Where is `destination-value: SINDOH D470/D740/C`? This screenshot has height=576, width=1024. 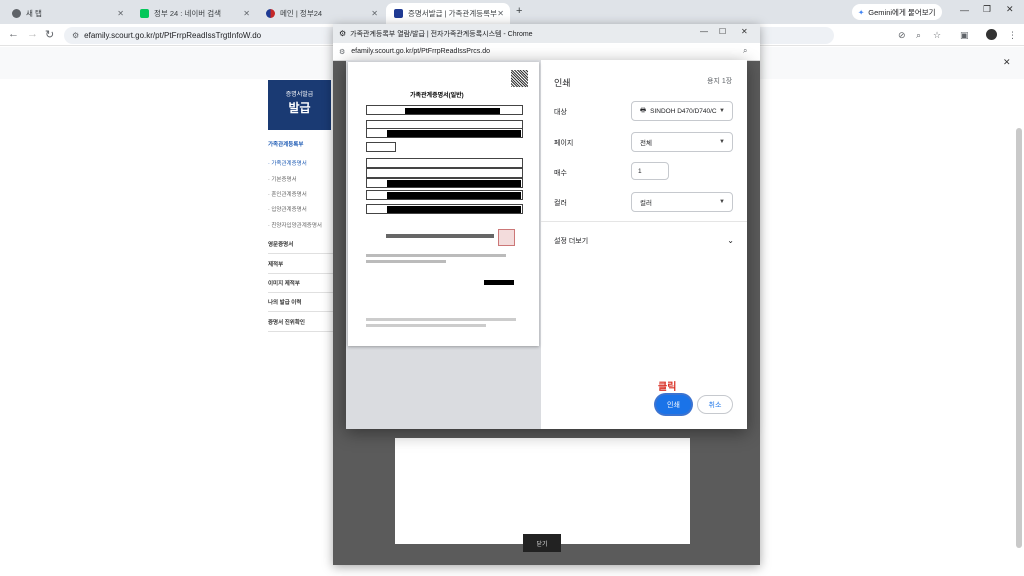
destination-value: SINDOH D470/D740/C is located at coordinates (683, 111).